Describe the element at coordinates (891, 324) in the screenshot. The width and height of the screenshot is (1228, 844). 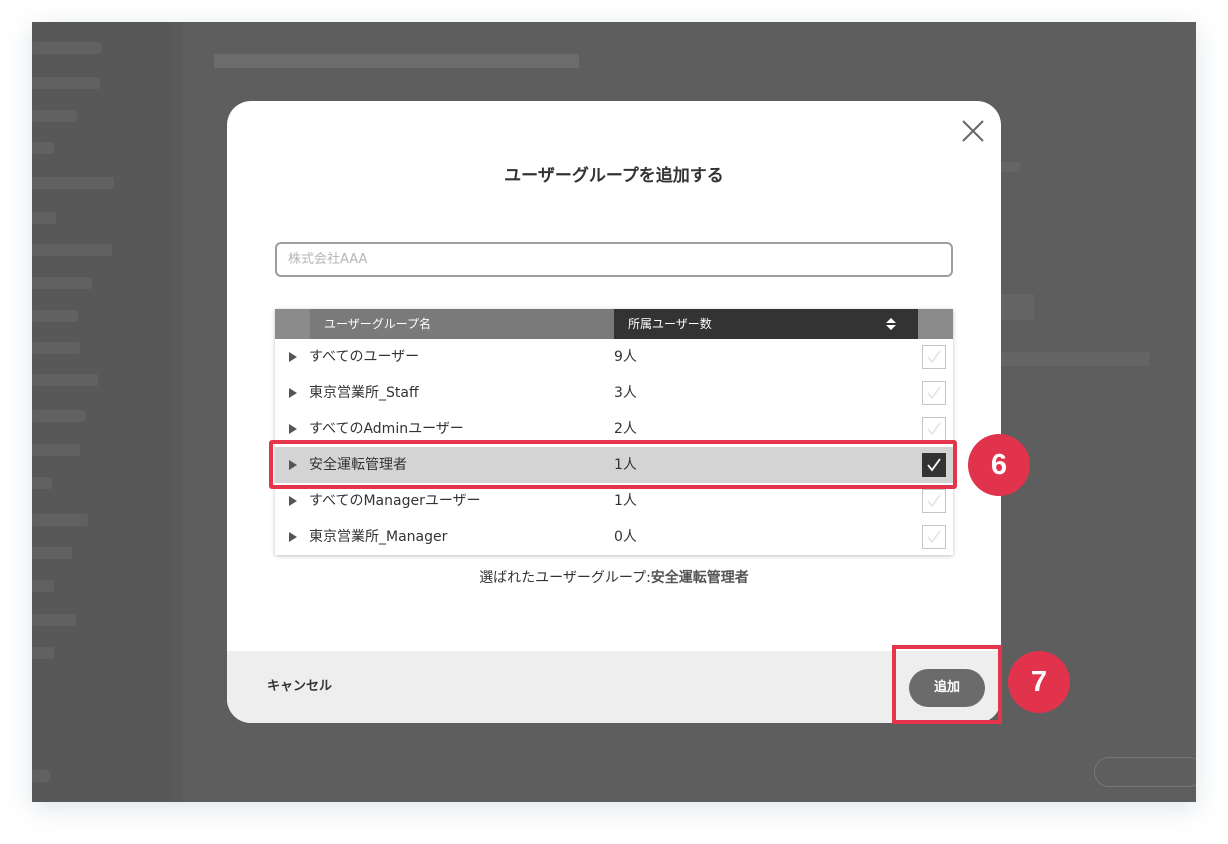
I see `sort-icon` at that location.